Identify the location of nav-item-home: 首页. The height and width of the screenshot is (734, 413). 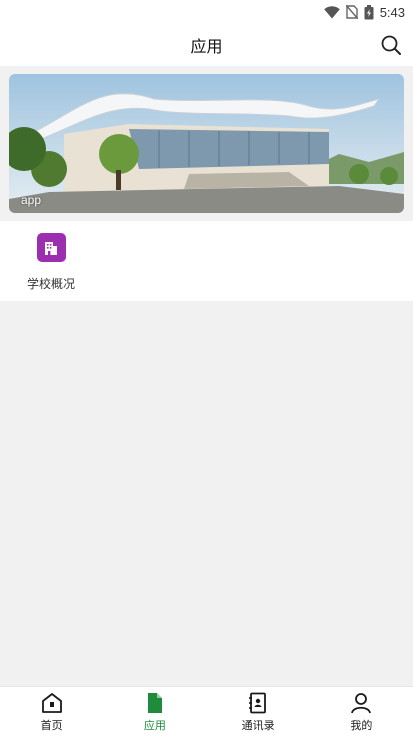
(51, 710).